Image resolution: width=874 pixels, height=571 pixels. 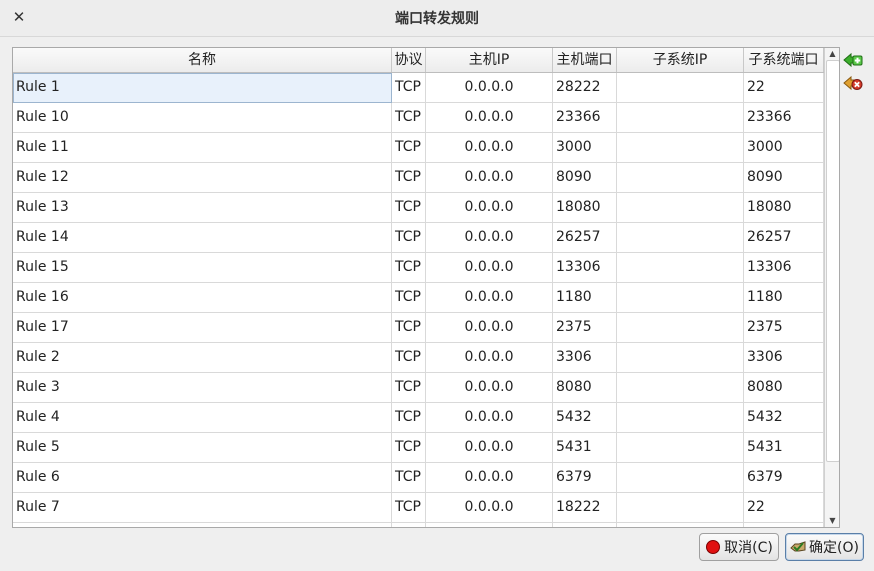 I want to click on cell-host-port: 13306, so click(x=585, y=268).